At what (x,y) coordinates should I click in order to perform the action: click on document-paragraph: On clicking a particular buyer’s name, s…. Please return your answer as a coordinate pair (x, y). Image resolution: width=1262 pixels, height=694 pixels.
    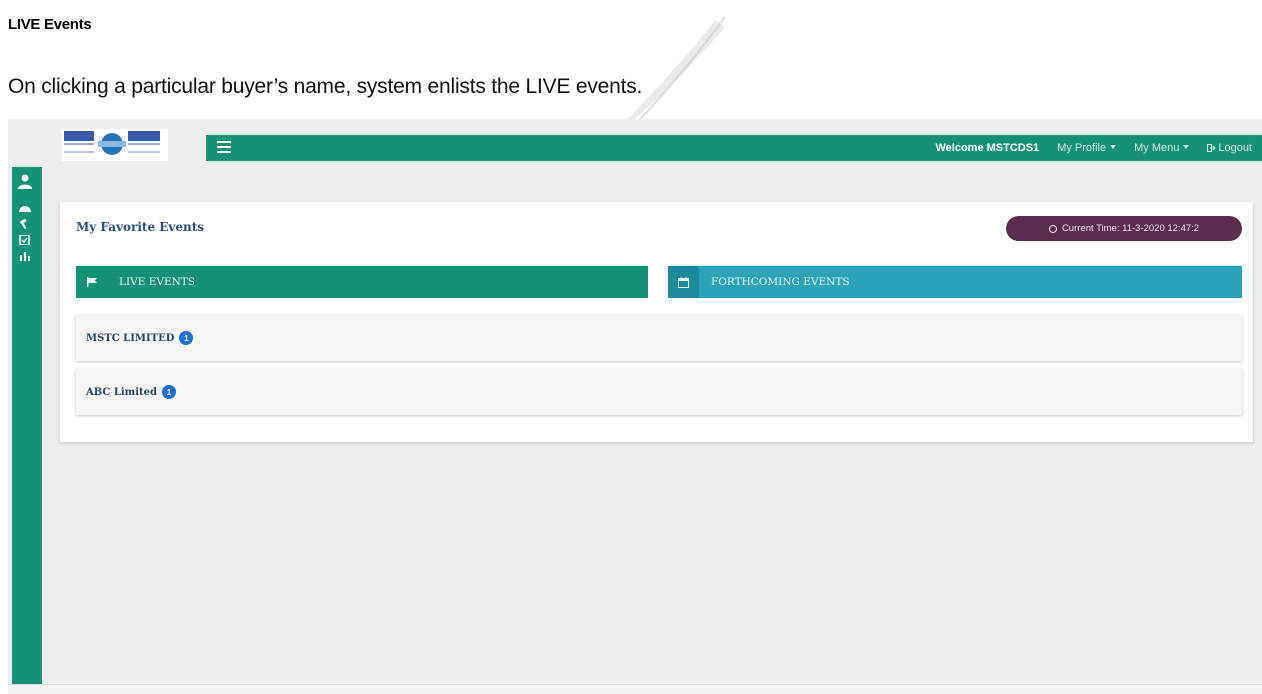
    Looking at the image, I should click on (325, 86).